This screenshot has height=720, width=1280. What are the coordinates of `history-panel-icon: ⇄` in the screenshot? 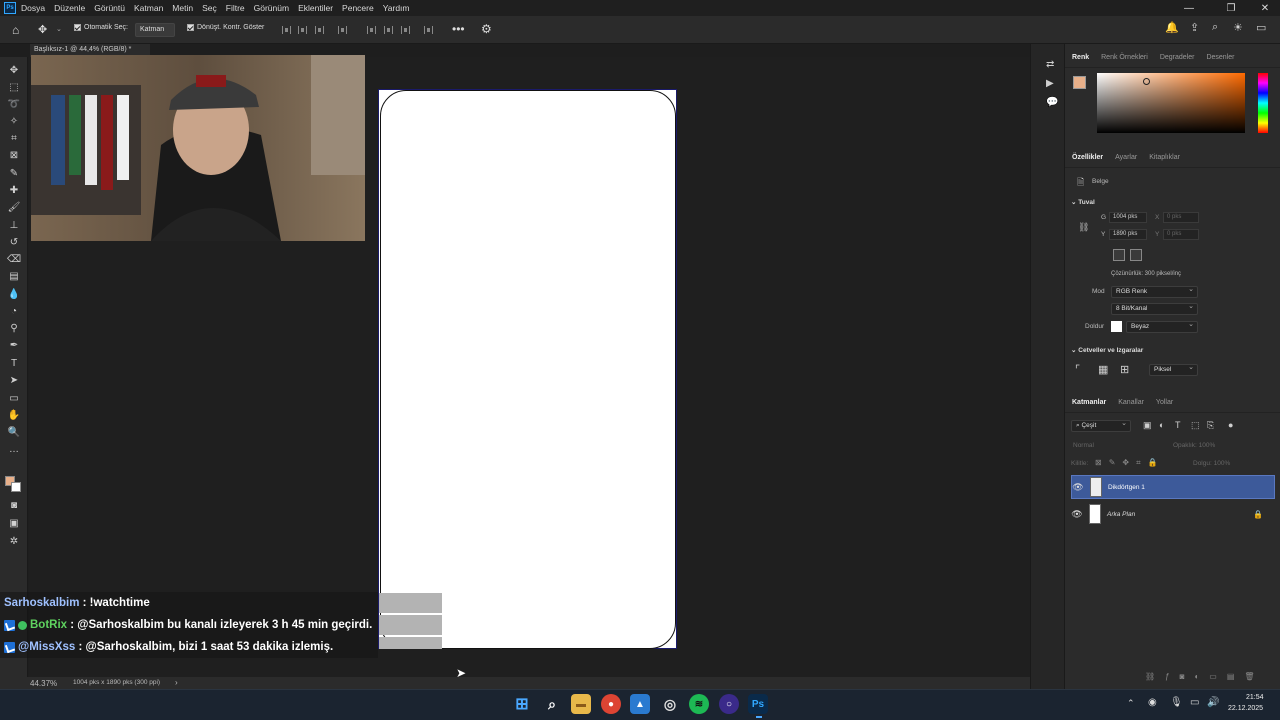 It's located at (1050, 64).